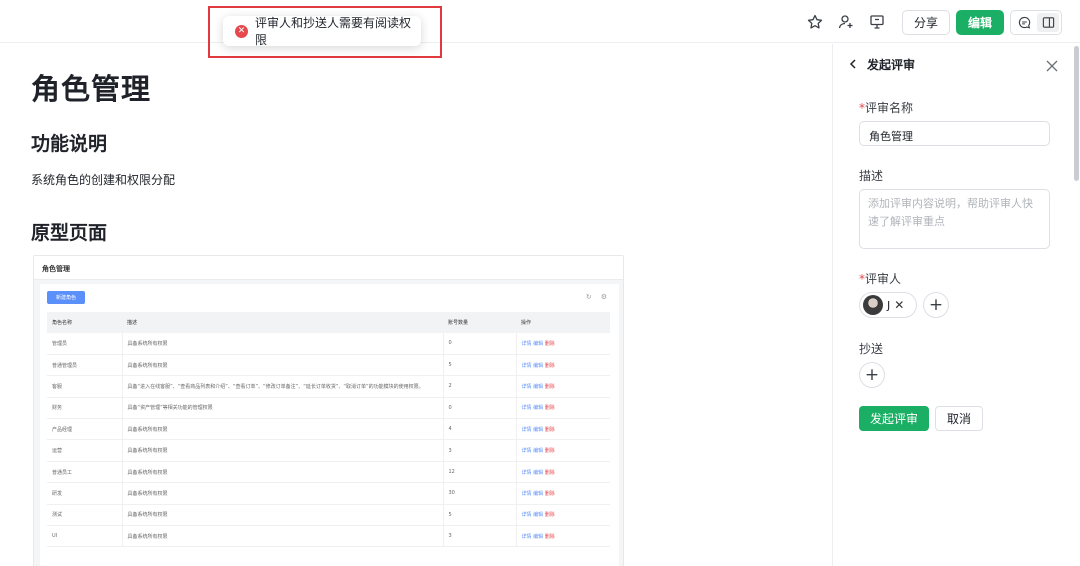 The height and width of the screenshot is (566, 1080). I want to click on table-row: 普通员工 具备系统所有权限 12 详情 编辑 删除, so click(328, 472).